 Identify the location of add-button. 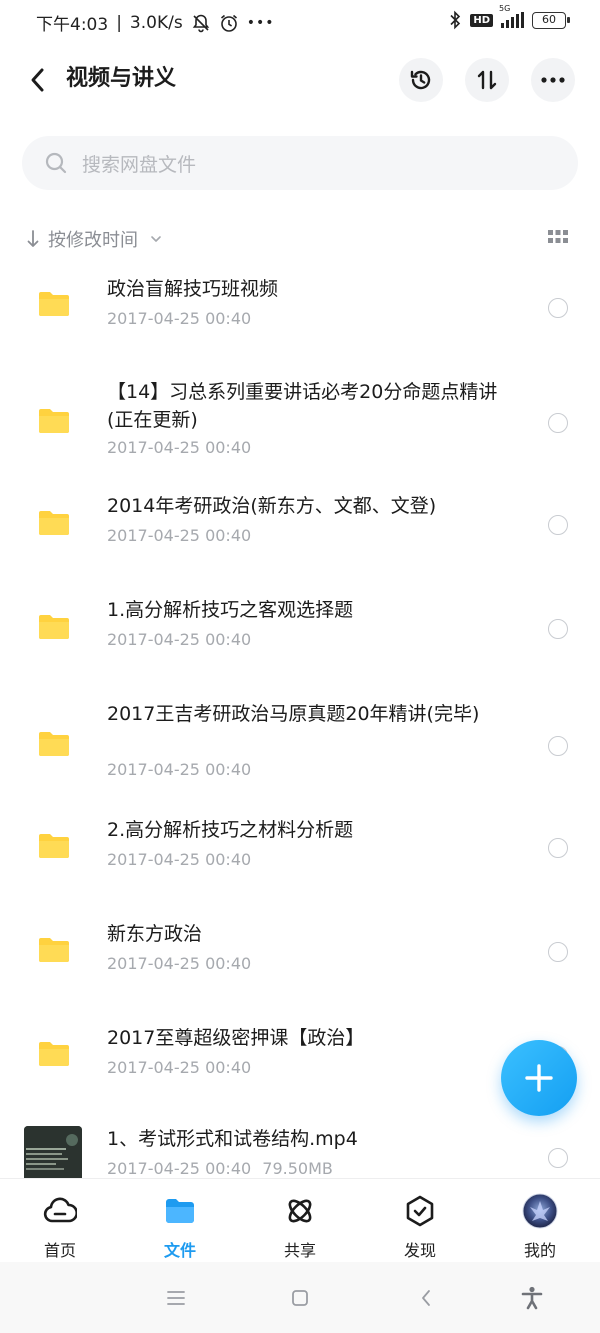
(539, 1078).